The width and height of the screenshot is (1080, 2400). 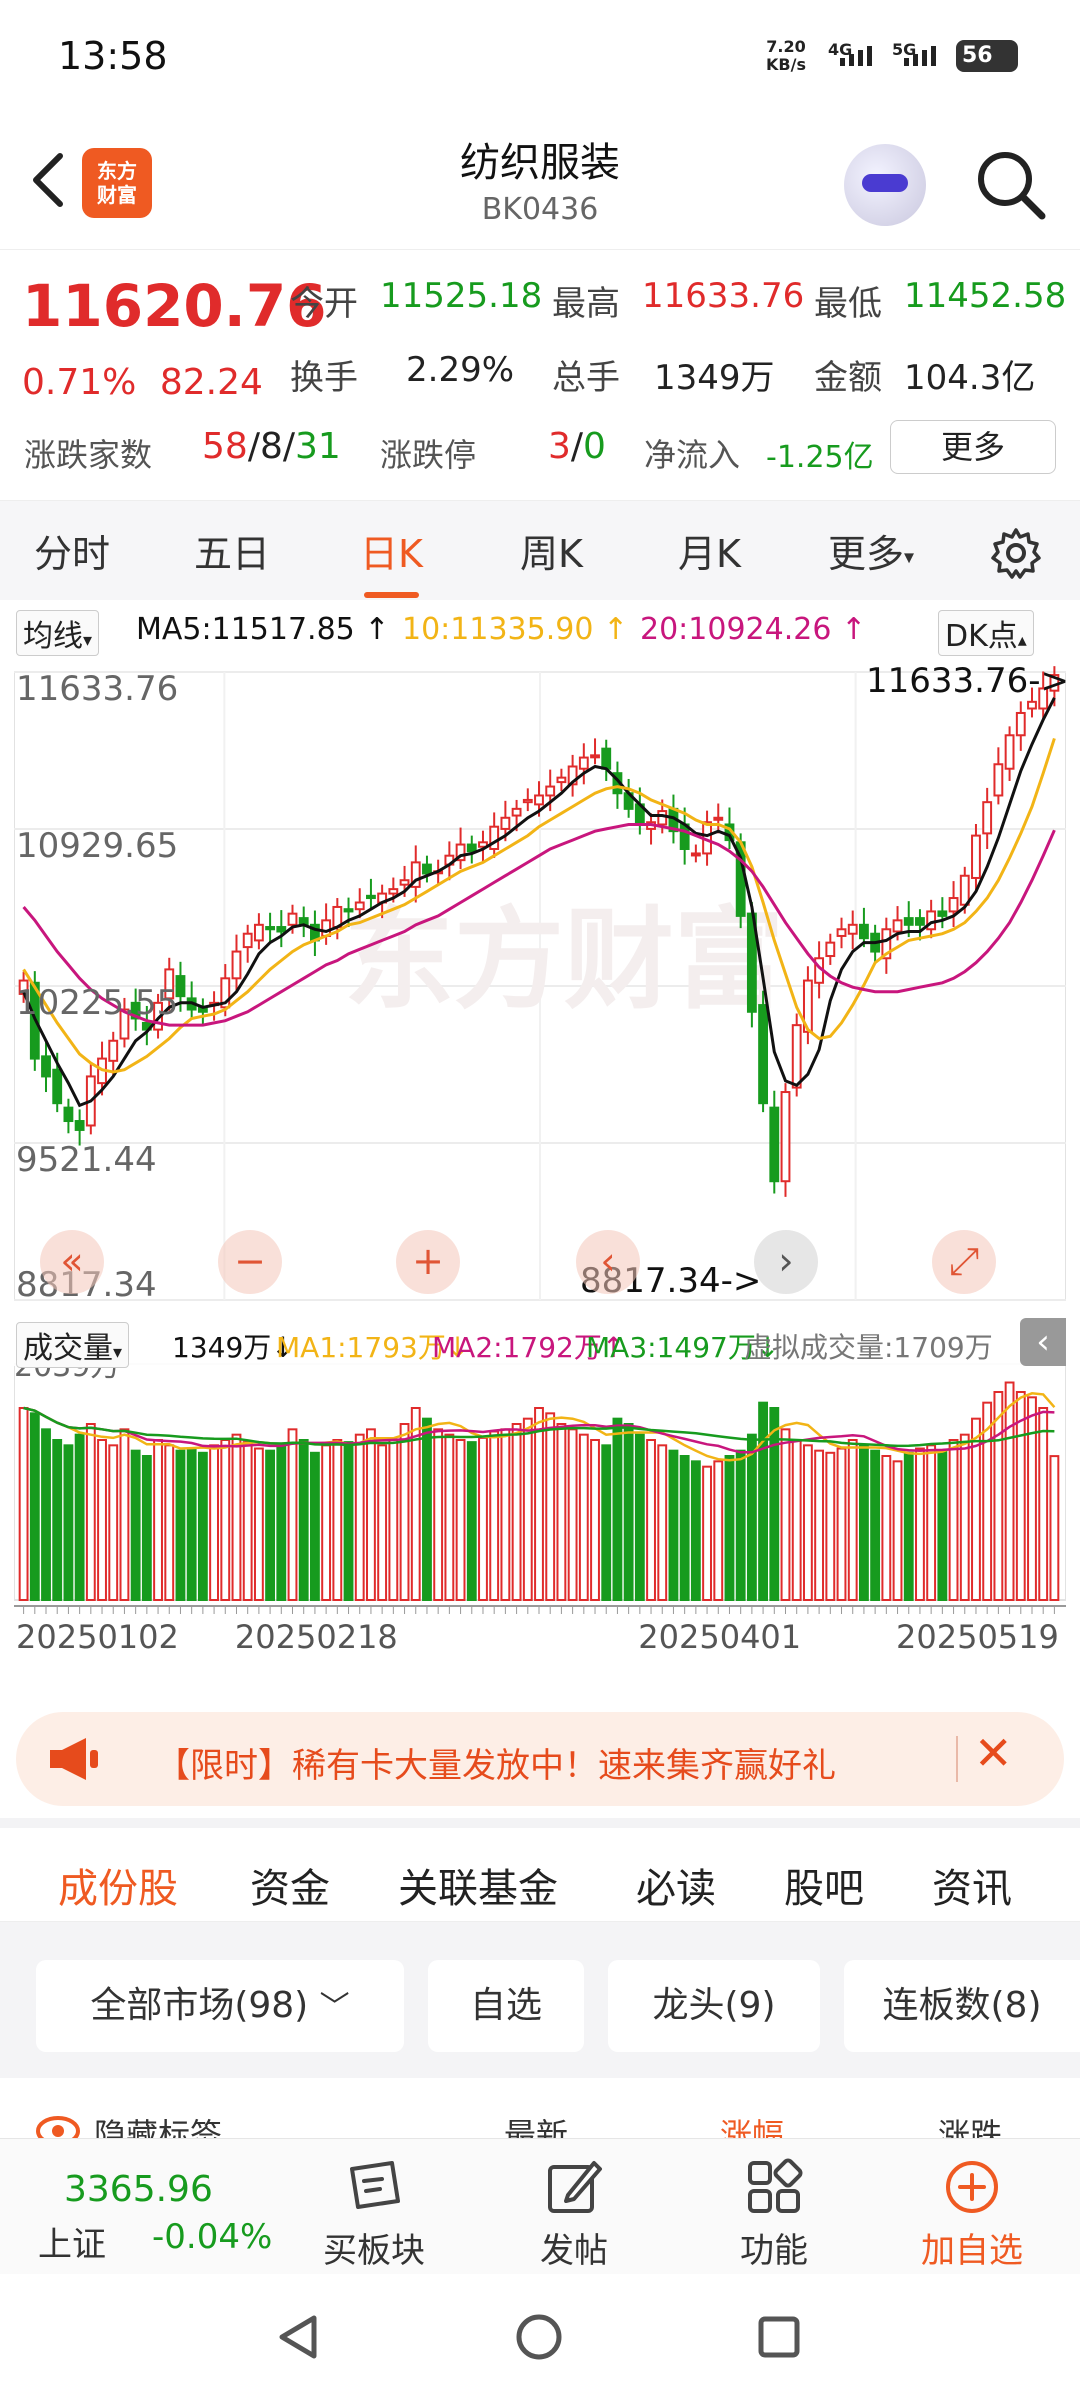 I want to click on volume-value: 1349万, so click(x=714, y=378).